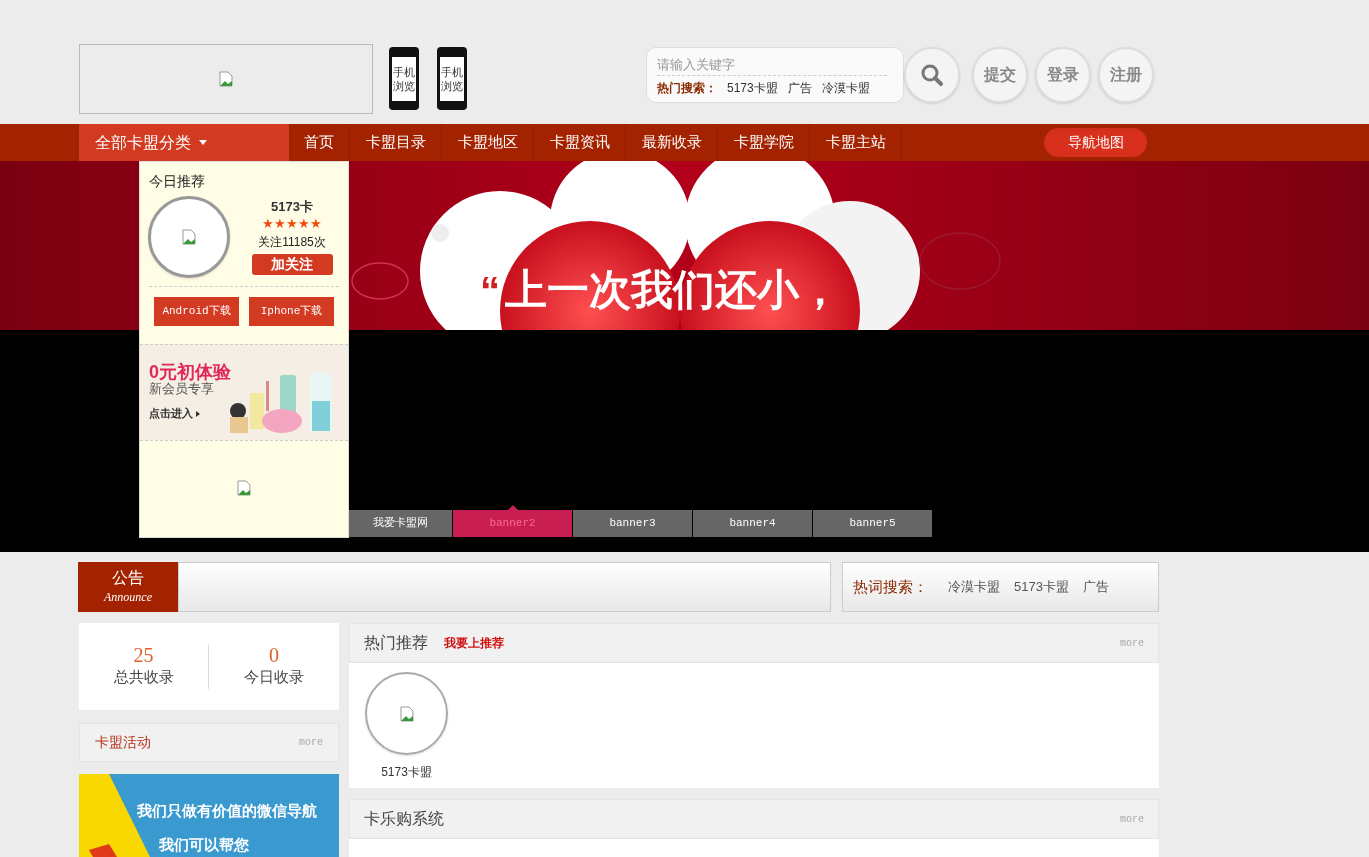 The width and height of the screenshot is (1369, 857). Describe the element at coordinates (673, 290) in the screenshot. I see `banner-headline: 上一次我们还小，` at that location.